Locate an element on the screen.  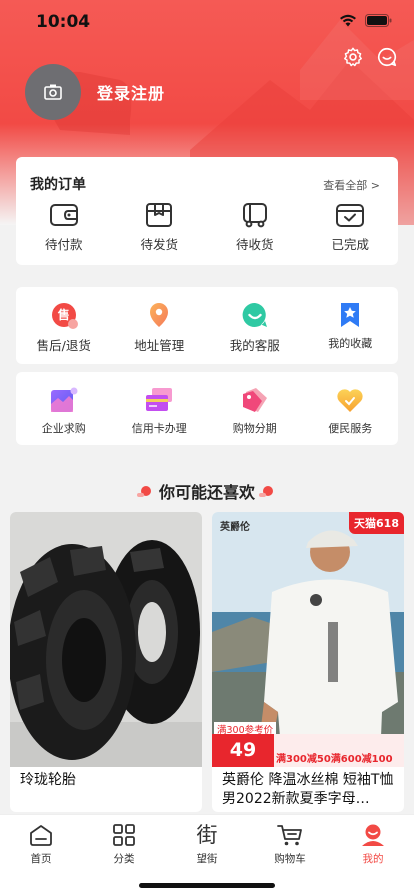
tab-street: 街 望街 is located at coordinates (207, 844).